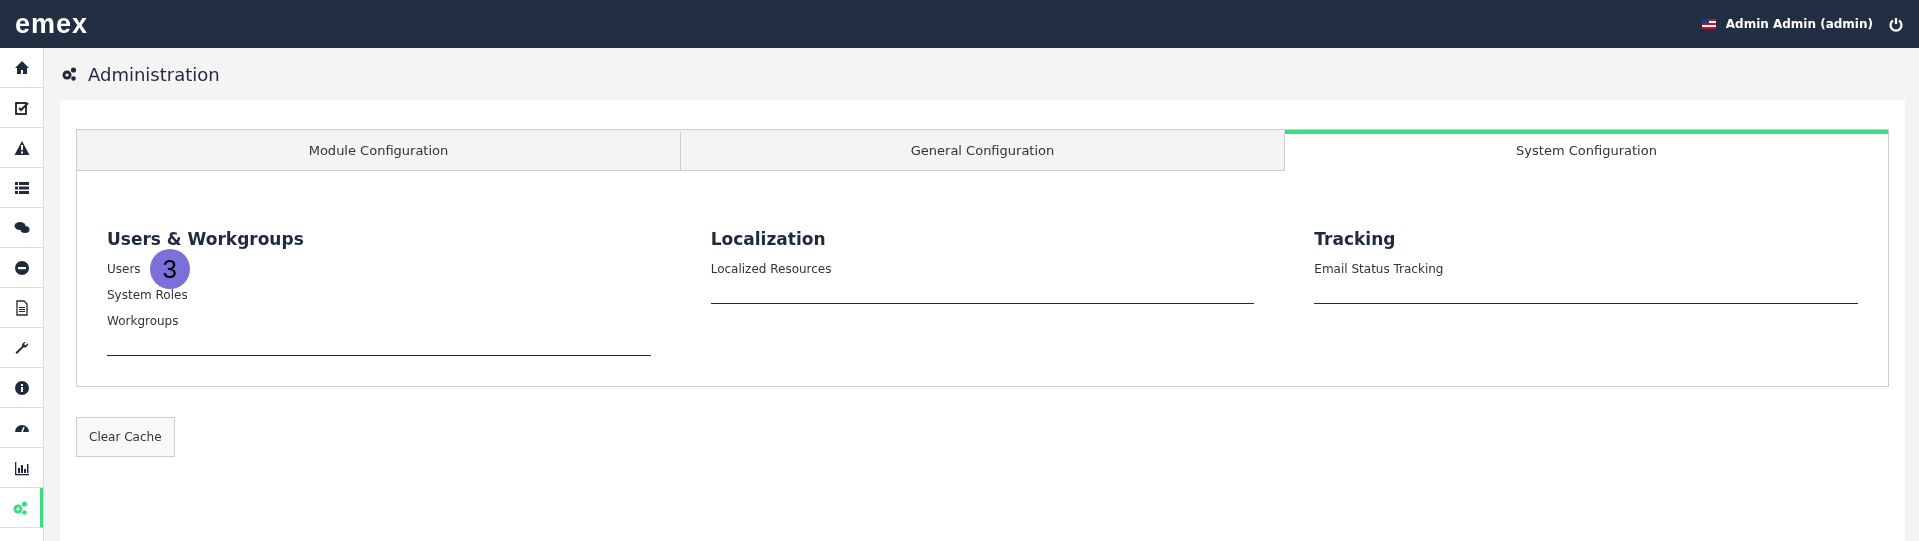 The width and height of the screenshot is (1919, 541). Describe the element at coordinates (21, 307) in the screenshot. I see `document-icon` at that location.